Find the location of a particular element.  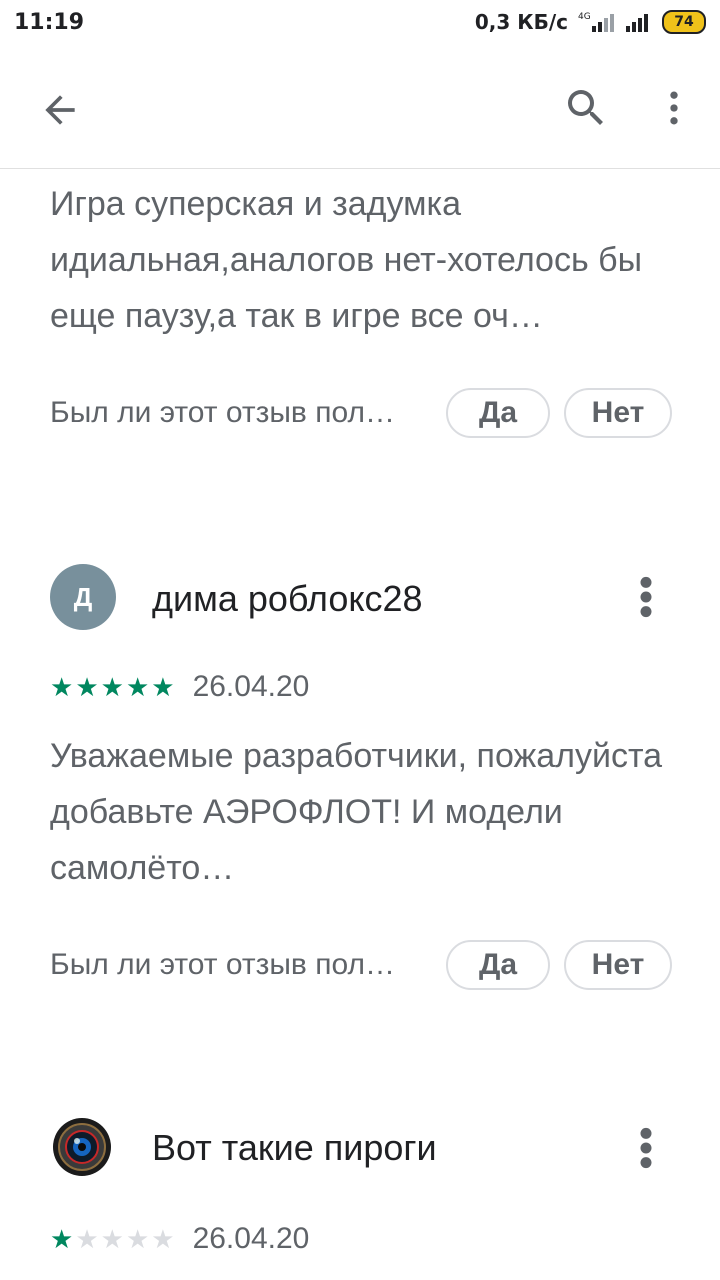

status-time: 11:19 is located at coordinates (49, 22).